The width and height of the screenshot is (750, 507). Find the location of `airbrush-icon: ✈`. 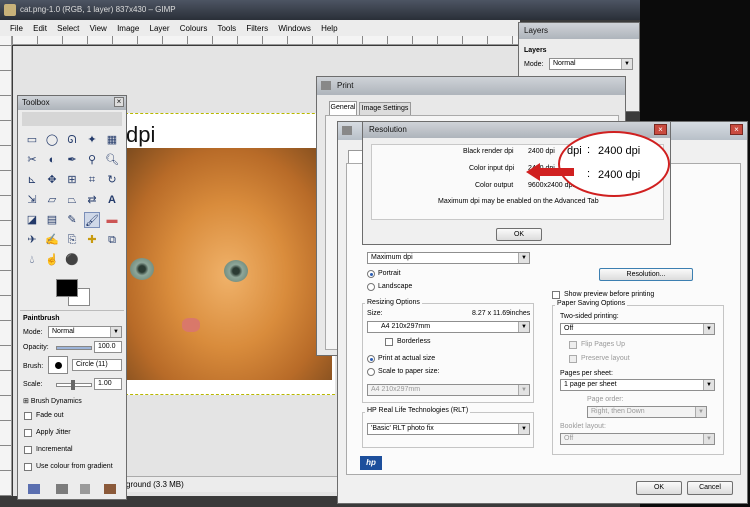

airbrush-icon: ✈ is located at coordinates (32, 240).